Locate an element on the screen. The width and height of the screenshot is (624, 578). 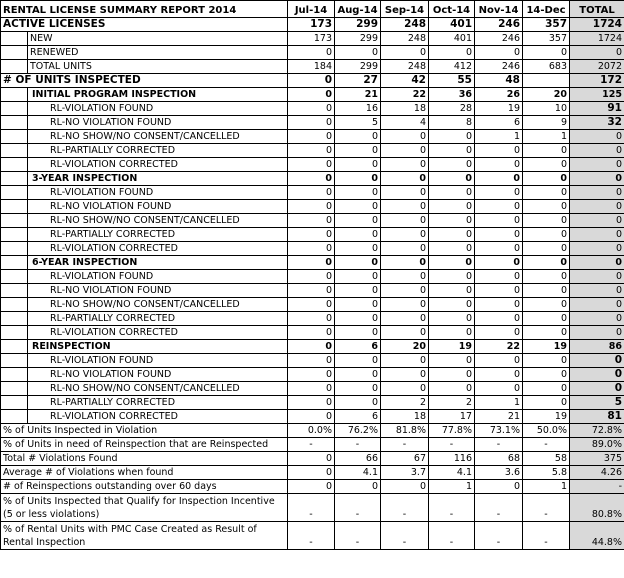
summary-value-cell: 4.1 is located at coordinates (357, 472).